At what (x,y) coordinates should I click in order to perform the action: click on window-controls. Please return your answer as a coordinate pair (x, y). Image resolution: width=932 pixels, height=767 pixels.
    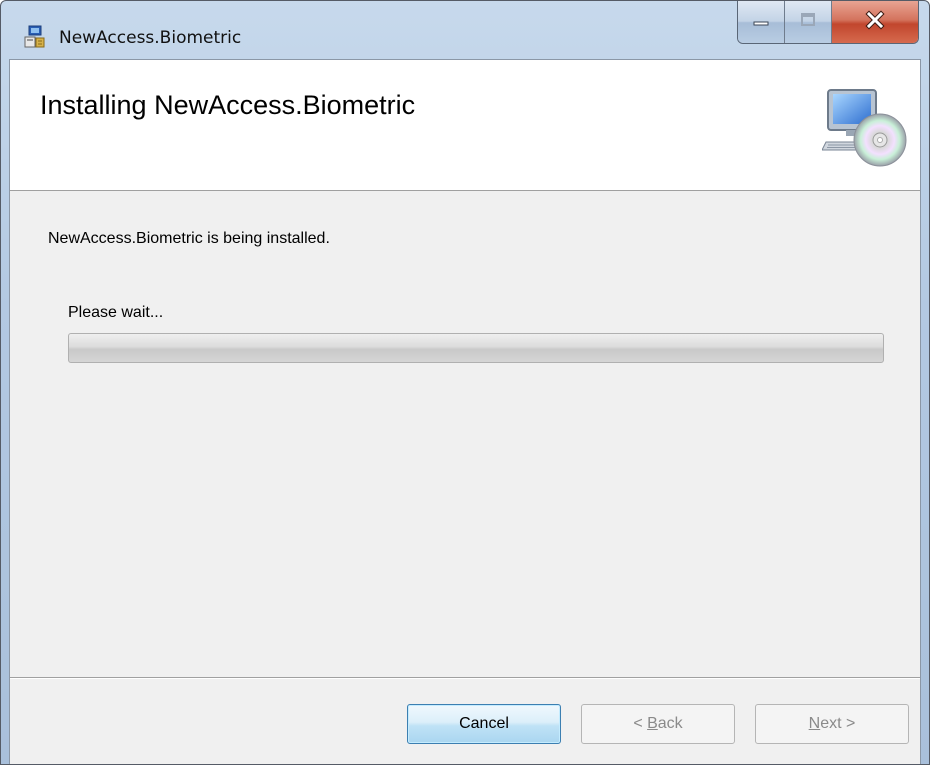
    Looking at the image, I should click on (828, 22).